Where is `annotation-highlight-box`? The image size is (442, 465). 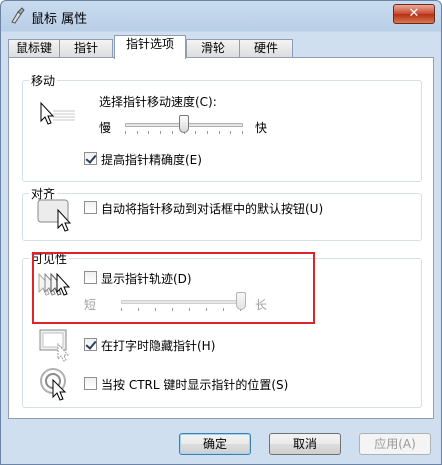
annotation-highlight-box is located at coordinates (173, 288).